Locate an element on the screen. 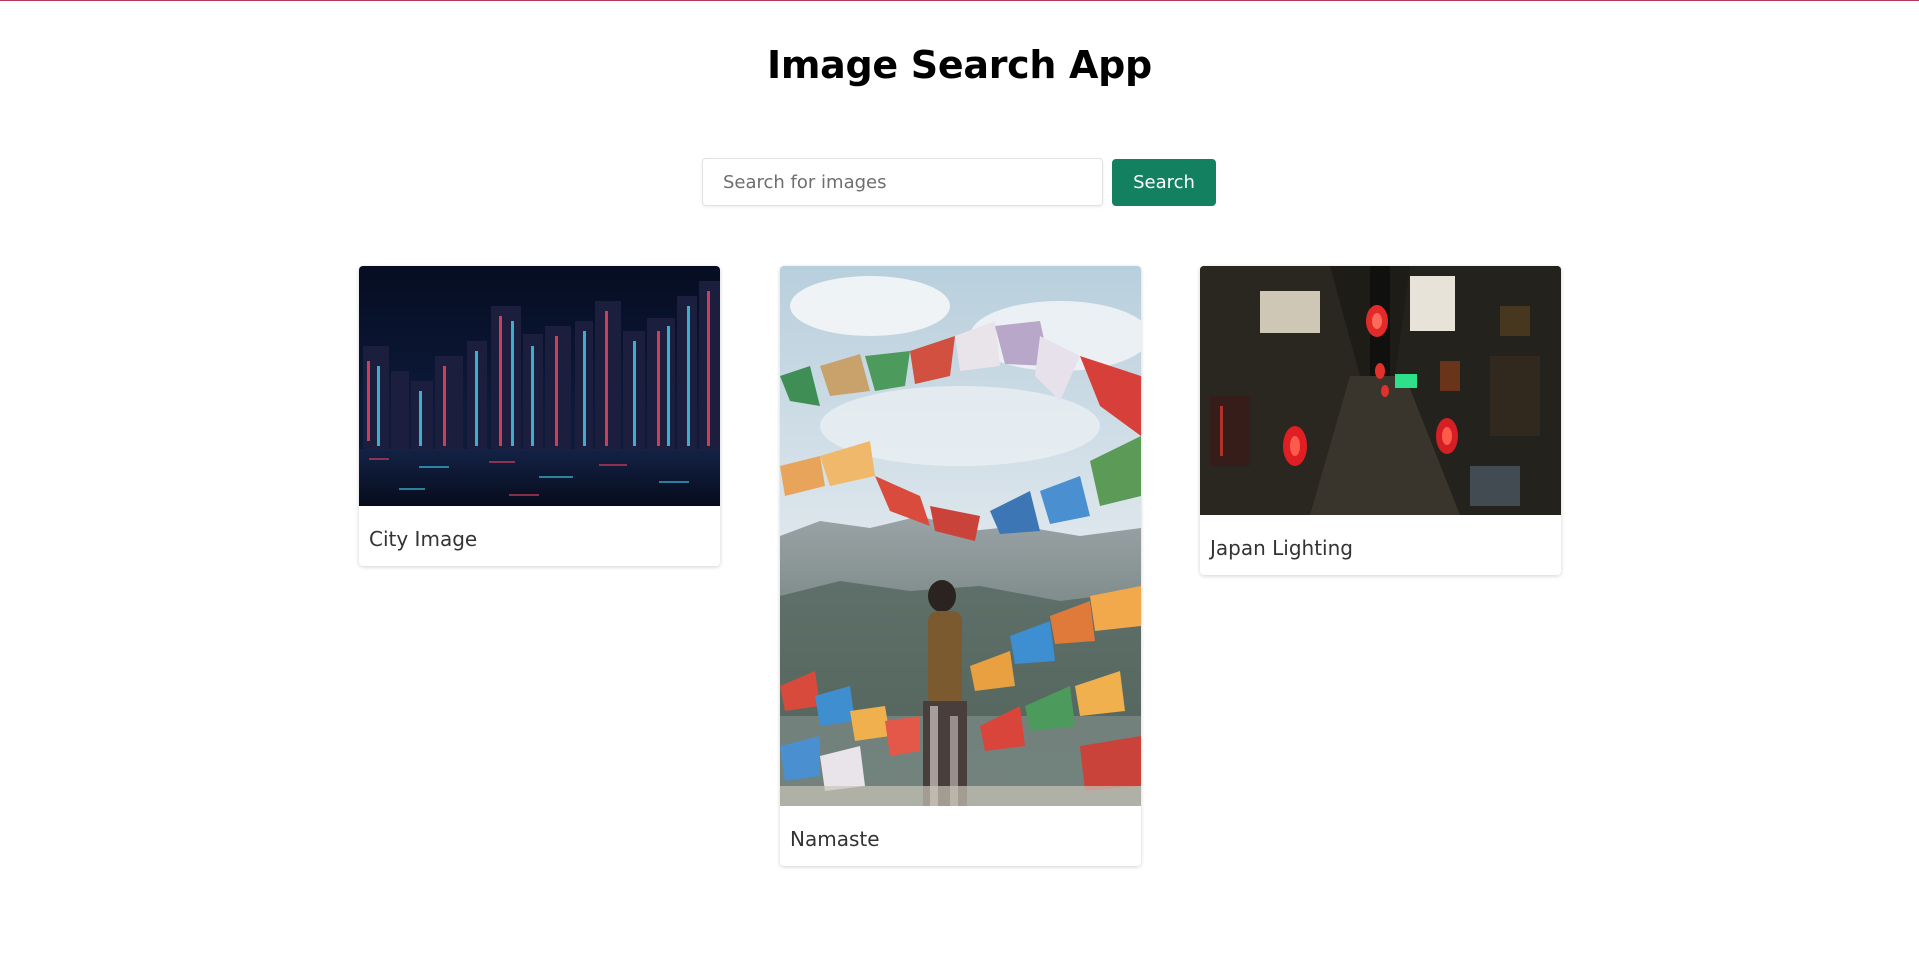 This screenshot has width=1919, height=955. result-card: Japan Lighting is located at coordinates (1380, 420).